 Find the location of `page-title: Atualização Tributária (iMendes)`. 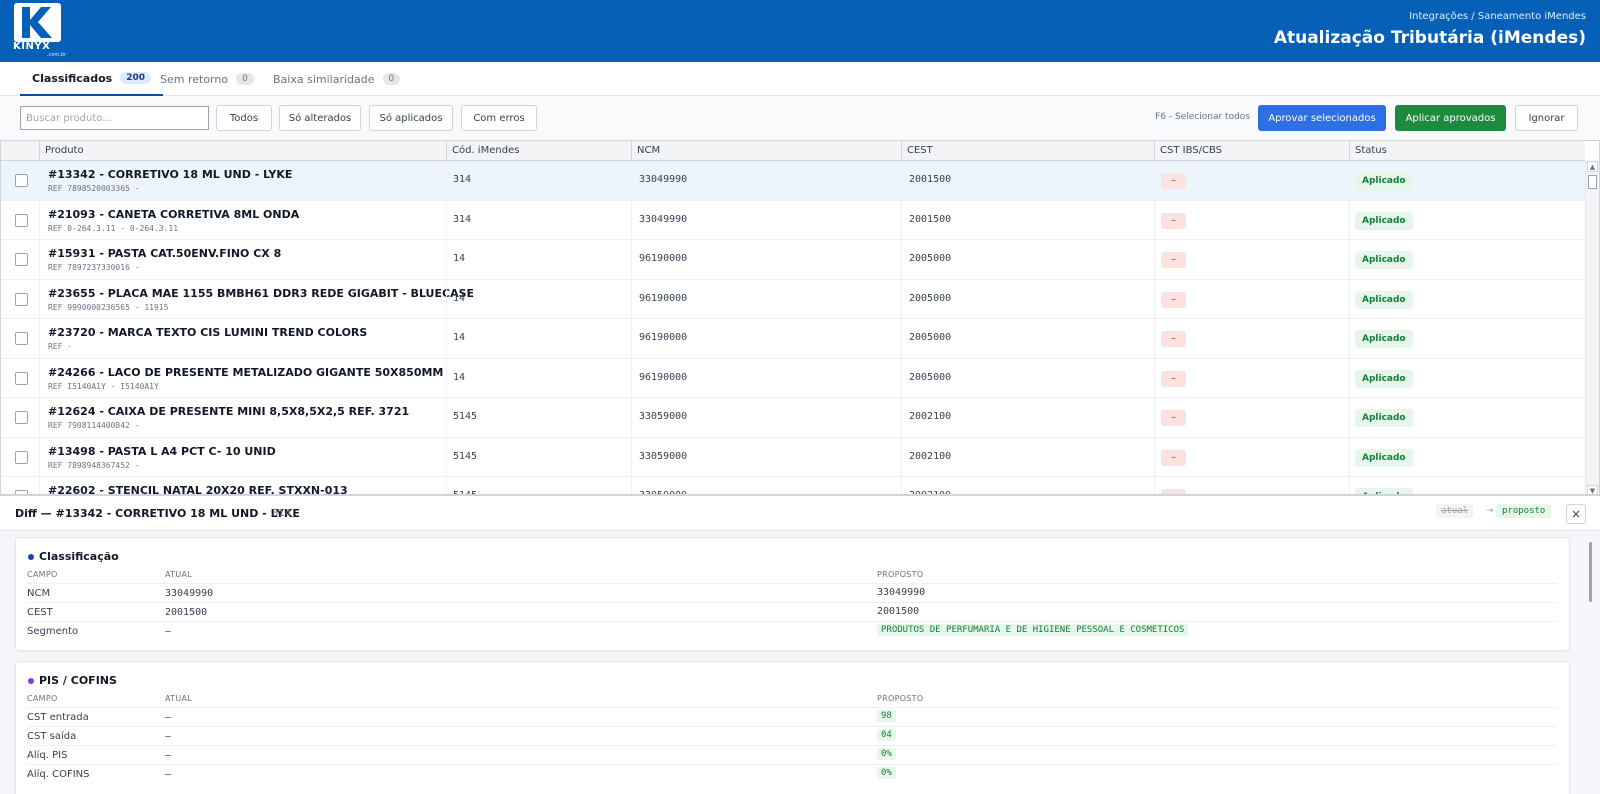

page-title: Atualização Tributária (iMendes) is located at coordinates (1429, 38).